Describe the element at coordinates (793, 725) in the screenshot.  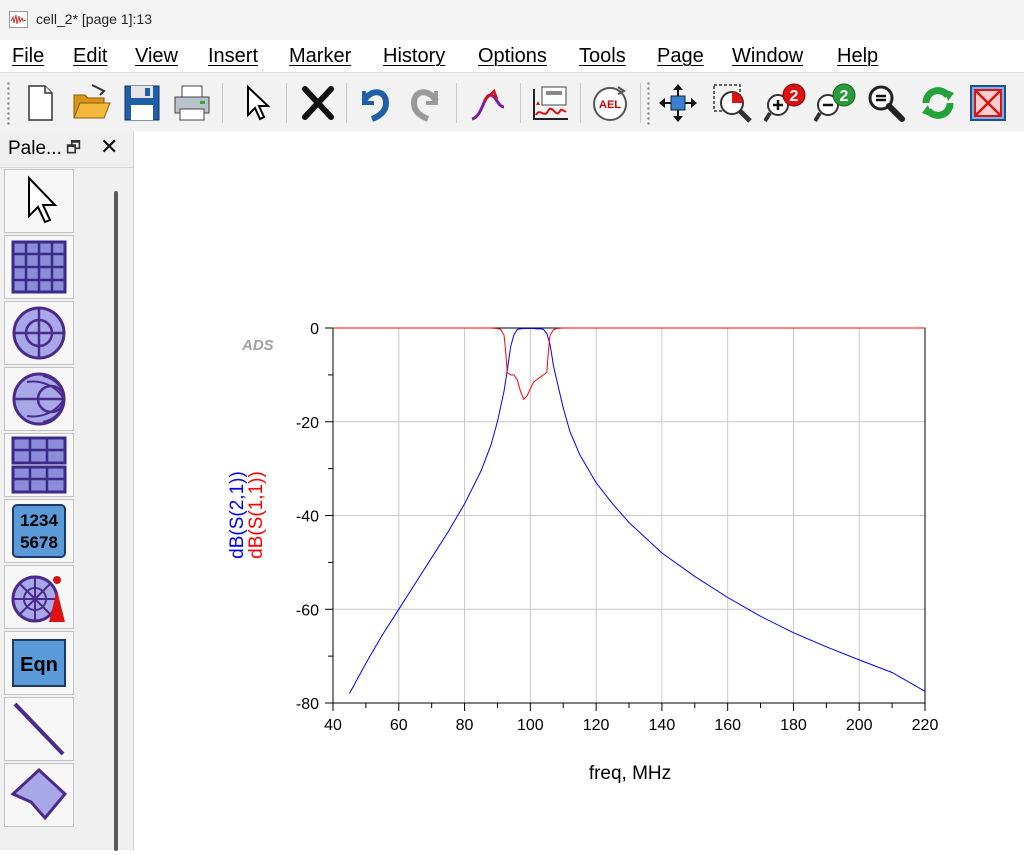
I see `x-tick-label: 180` at that location.